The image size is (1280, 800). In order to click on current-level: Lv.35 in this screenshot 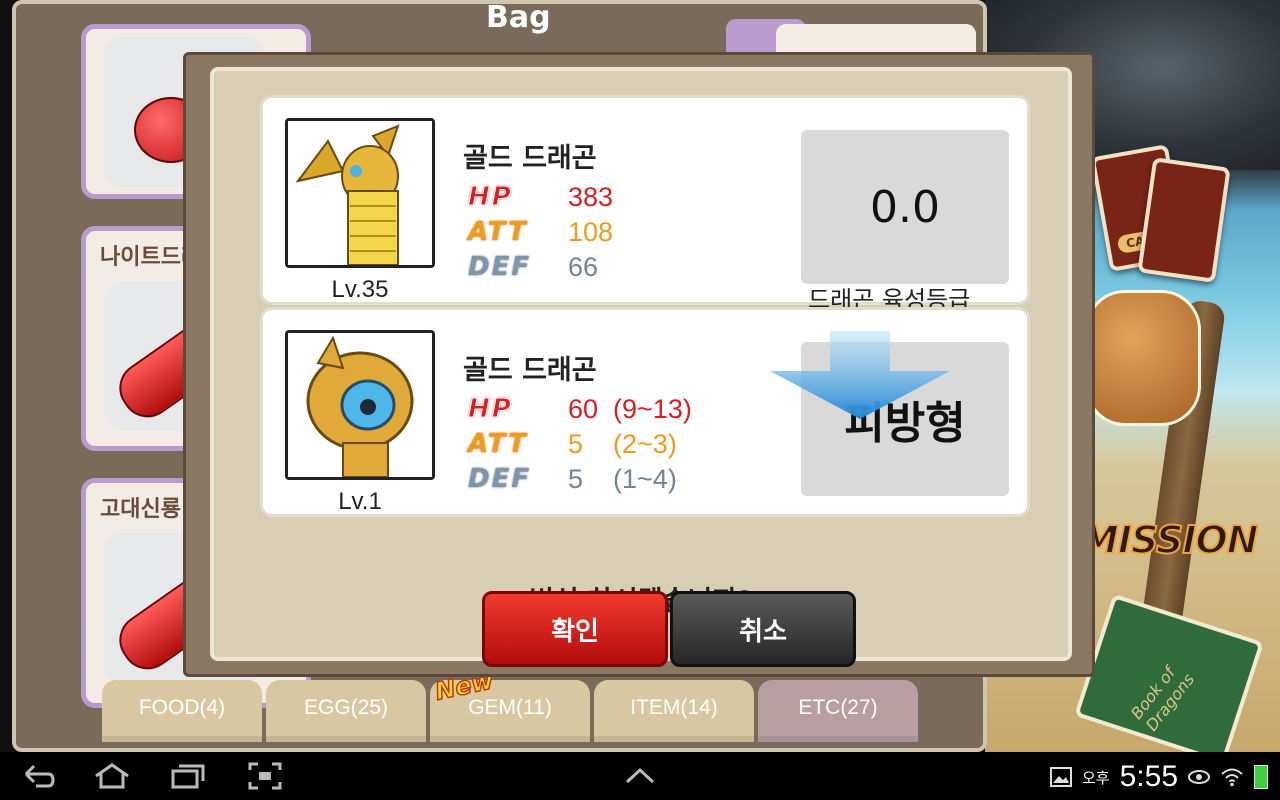, I will do `click(360, 289)`.